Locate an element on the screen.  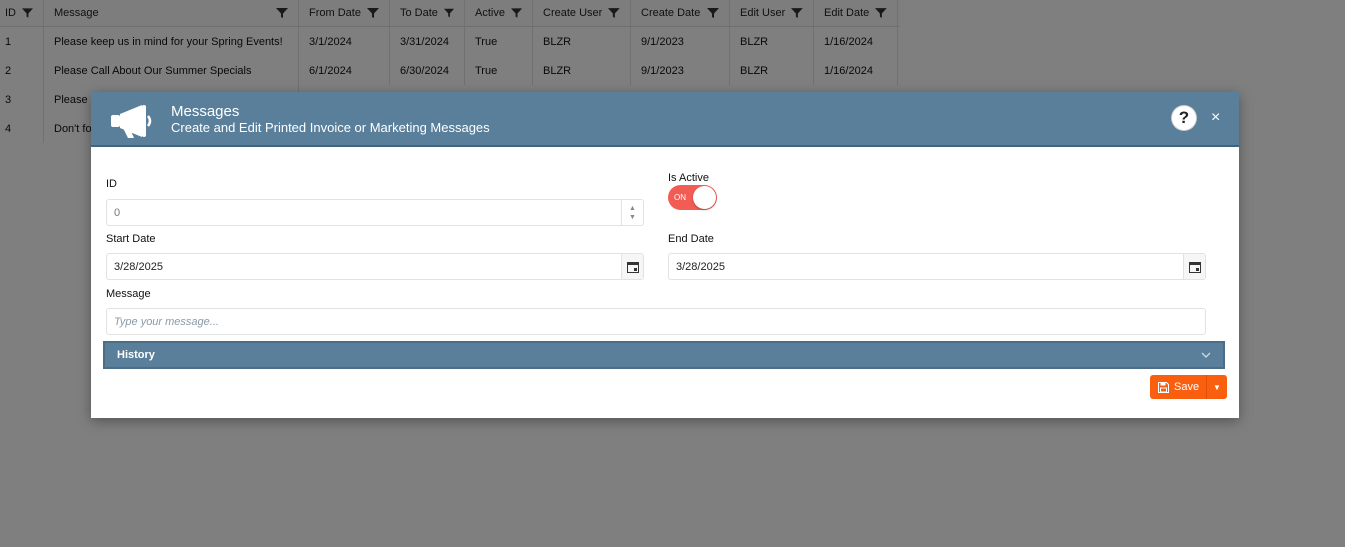
chevron-down-icon is located at coordinates (1206, 355).